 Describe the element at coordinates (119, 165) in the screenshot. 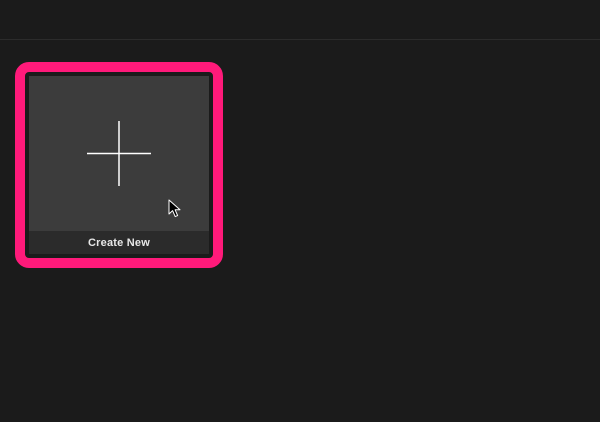

I see `create-new-card: Create New` at that location.